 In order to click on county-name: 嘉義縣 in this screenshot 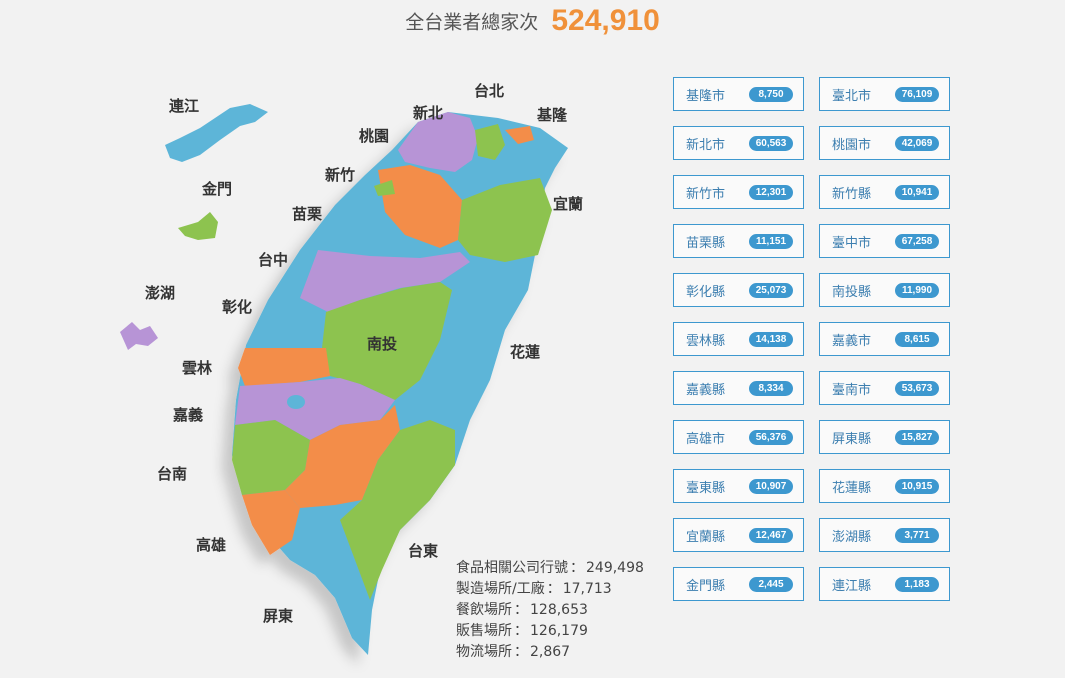, I will do `click(706, 390)`.